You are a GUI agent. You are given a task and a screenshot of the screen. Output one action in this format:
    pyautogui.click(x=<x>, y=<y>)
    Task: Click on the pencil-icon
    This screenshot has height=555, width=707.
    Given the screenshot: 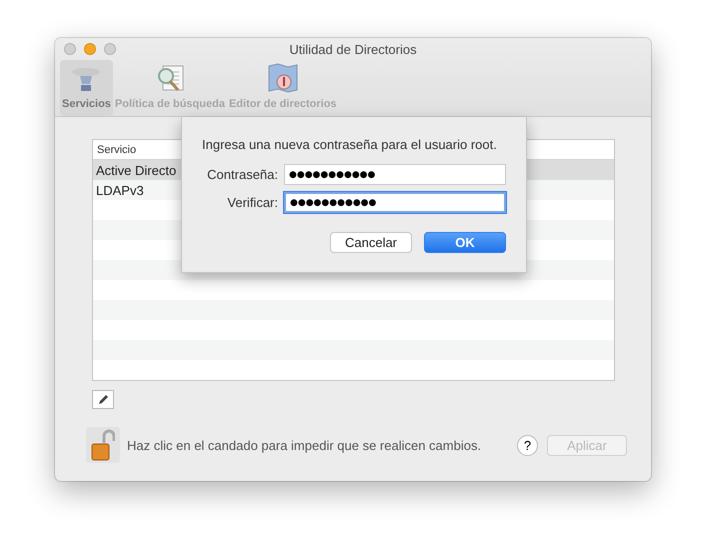 What is the action you would take?
    pyautogui.click(x=103, y=399)
    